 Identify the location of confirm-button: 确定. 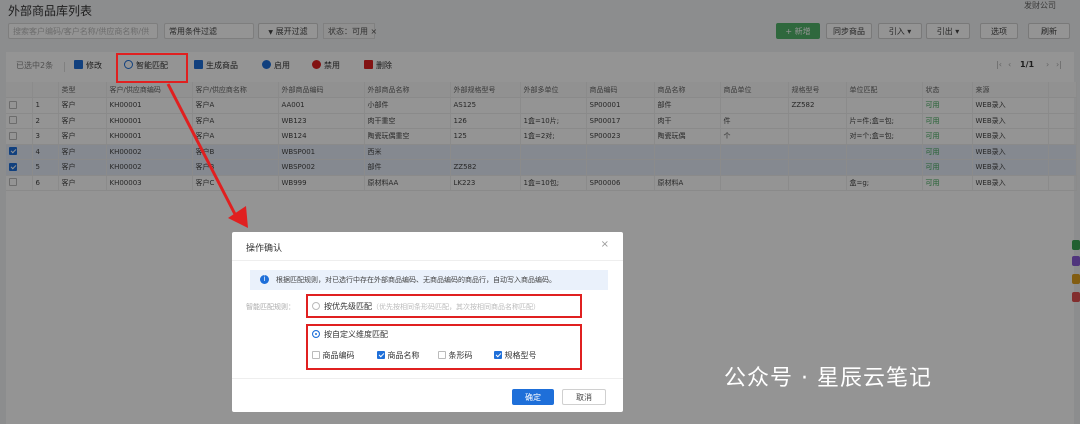
(533, 397).